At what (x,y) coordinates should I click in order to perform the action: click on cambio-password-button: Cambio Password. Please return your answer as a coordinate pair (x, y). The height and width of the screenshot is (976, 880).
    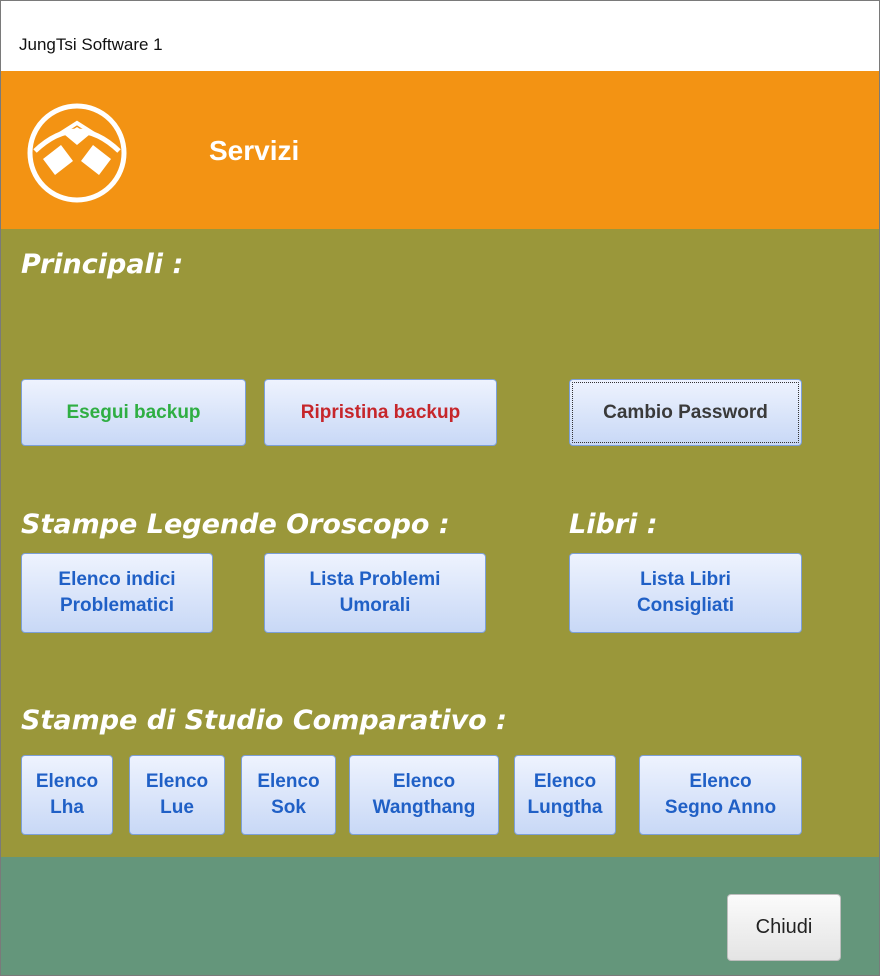
    Looking at the image, I should click on (685, 412).